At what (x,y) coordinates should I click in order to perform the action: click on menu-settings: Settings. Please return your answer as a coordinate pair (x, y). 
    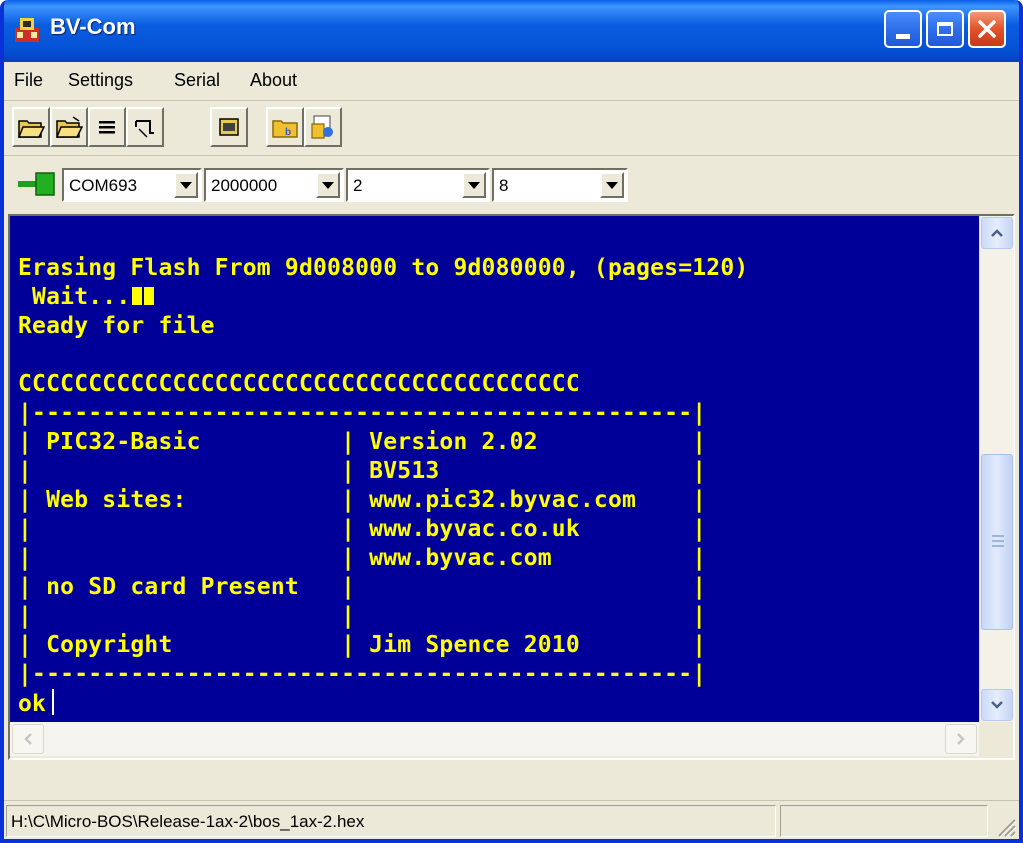
    Looking at the image, I should click on (100, 80).